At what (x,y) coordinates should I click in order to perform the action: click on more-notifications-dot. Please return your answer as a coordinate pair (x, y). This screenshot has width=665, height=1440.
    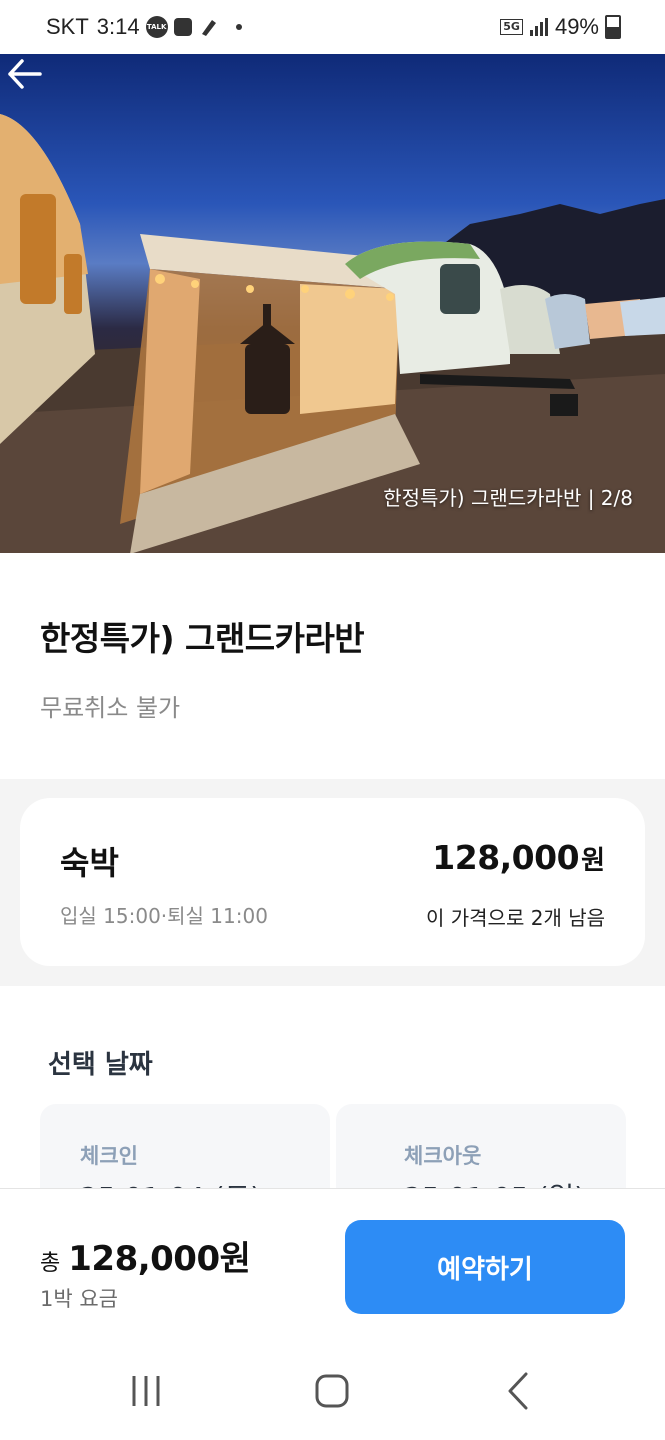
    Looking at the image, I should click on (238, 27).